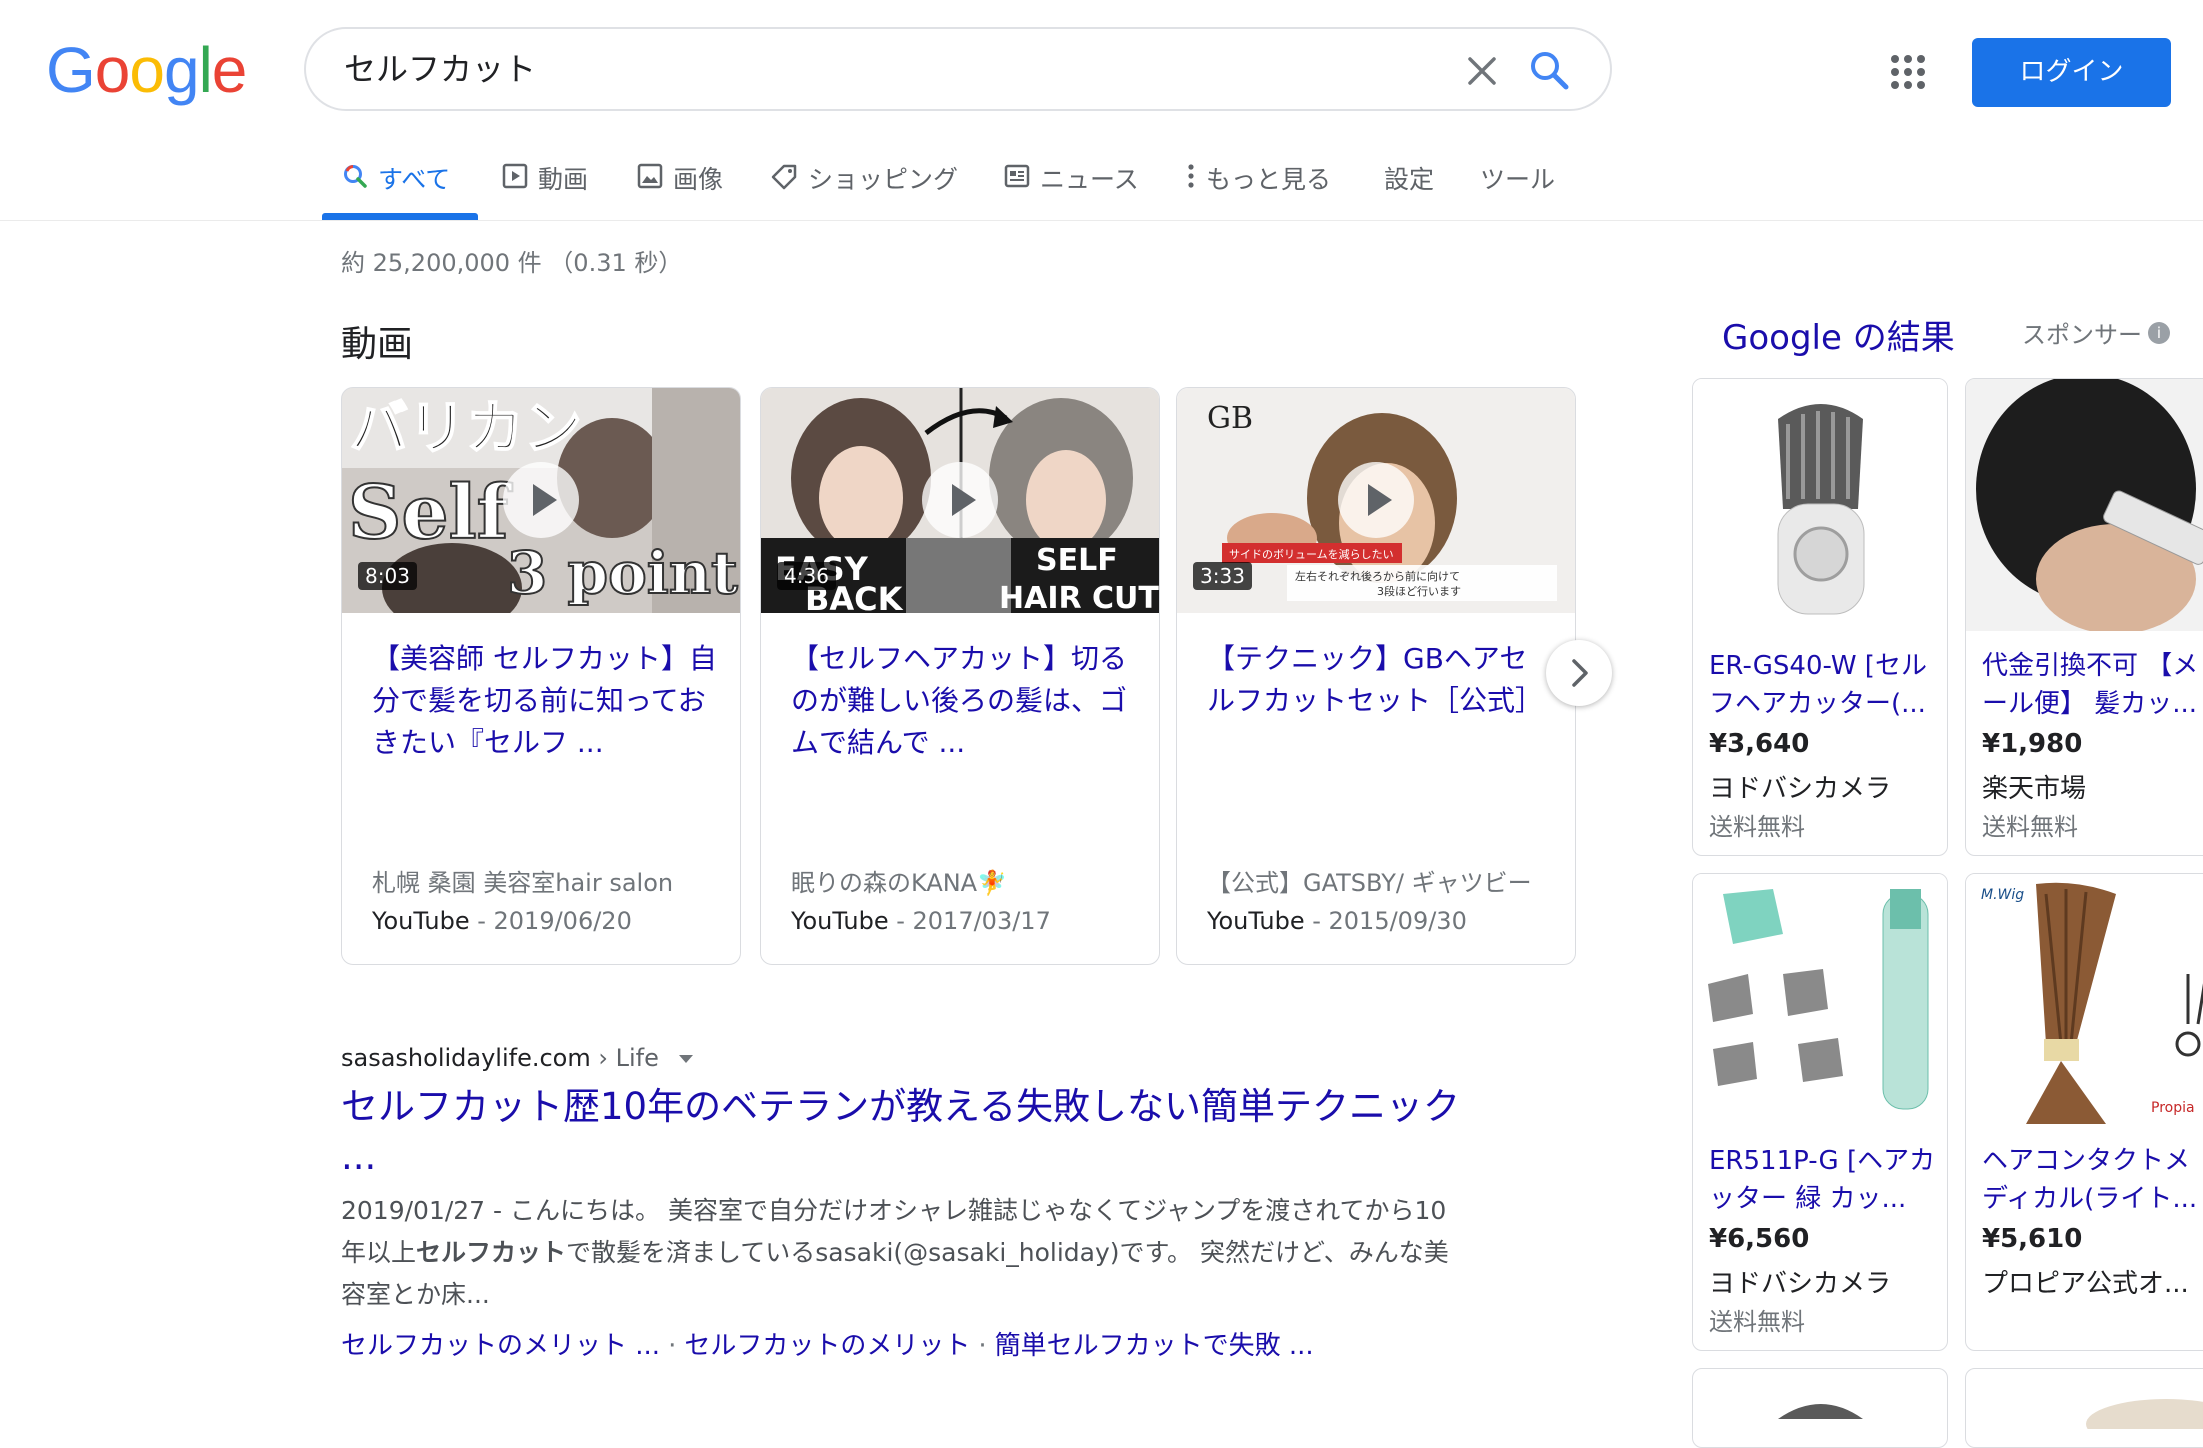 The width and height of the screenshot is (2203, 1448). I want to click on product-image-attachments, so click(1820, 1000).